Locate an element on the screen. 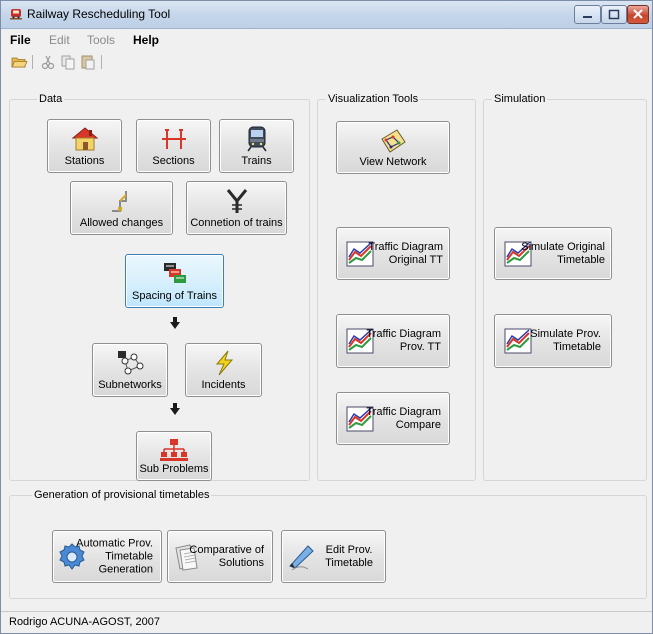 The height and width of the screenshot is (634, 653). sections-label: Sections is located at coordinates (173, 161).